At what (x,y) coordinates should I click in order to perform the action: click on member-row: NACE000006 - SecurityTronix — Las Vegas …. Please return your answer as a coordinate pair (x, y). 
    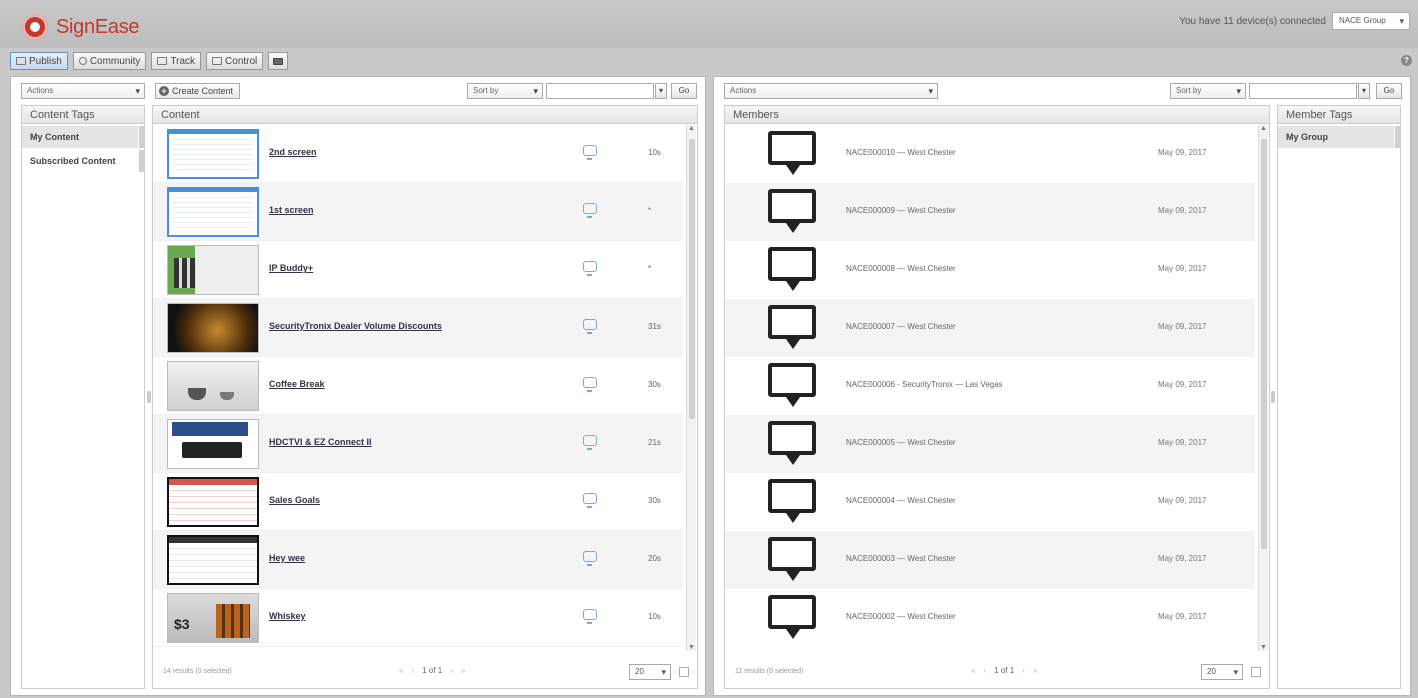
    Looking at the image, I should click on (990, 386).